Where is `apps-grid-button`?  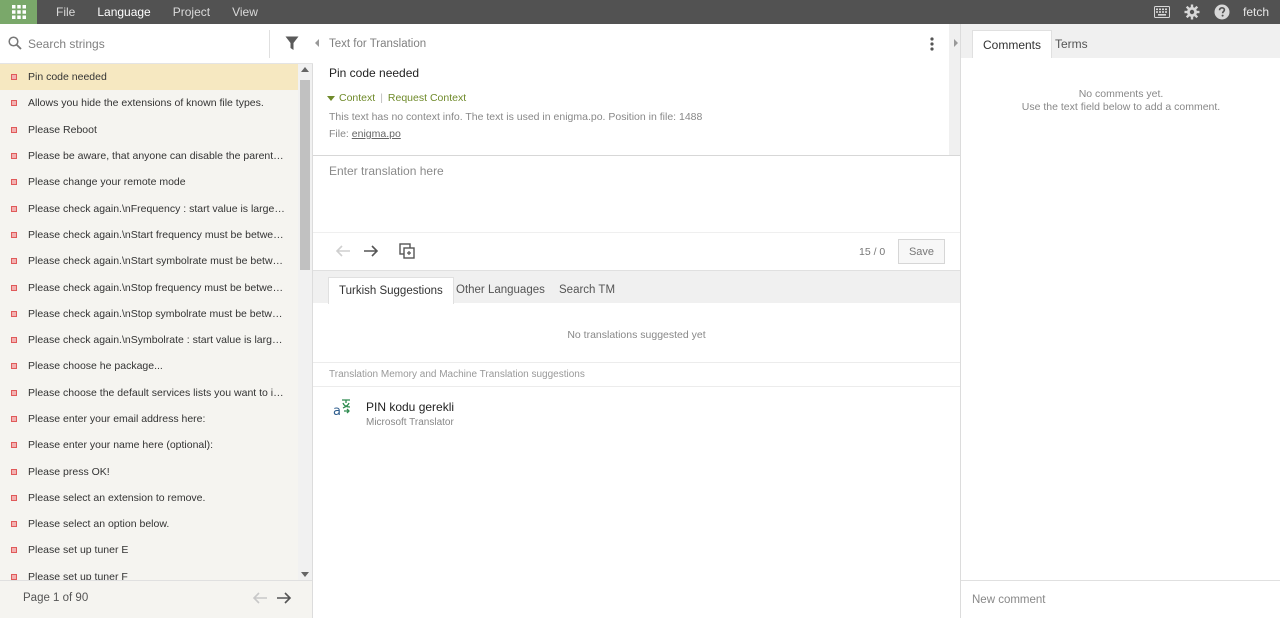
apps-grid-button is located at coordinates (18, 12).